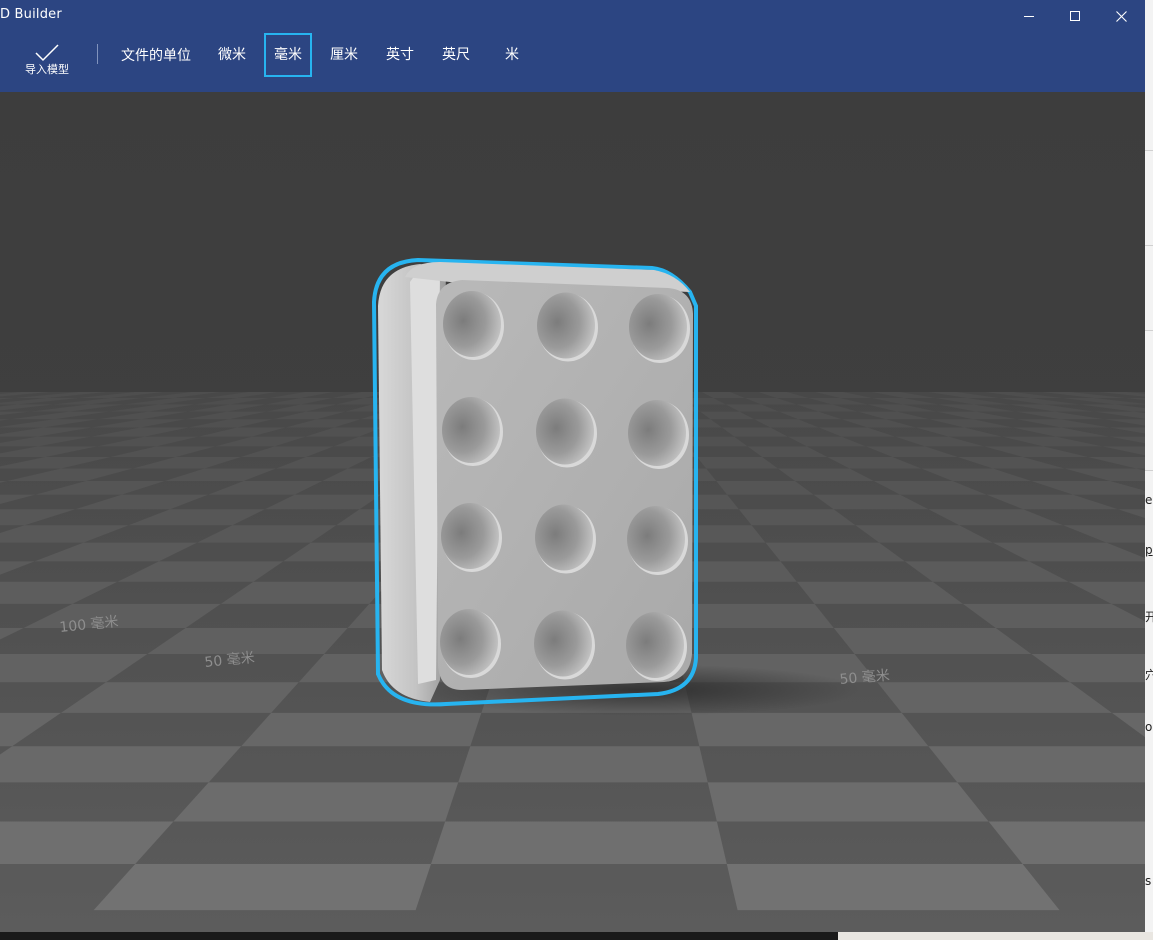  I want to click on unit-option-foot: 英尺, so click(456, 55).